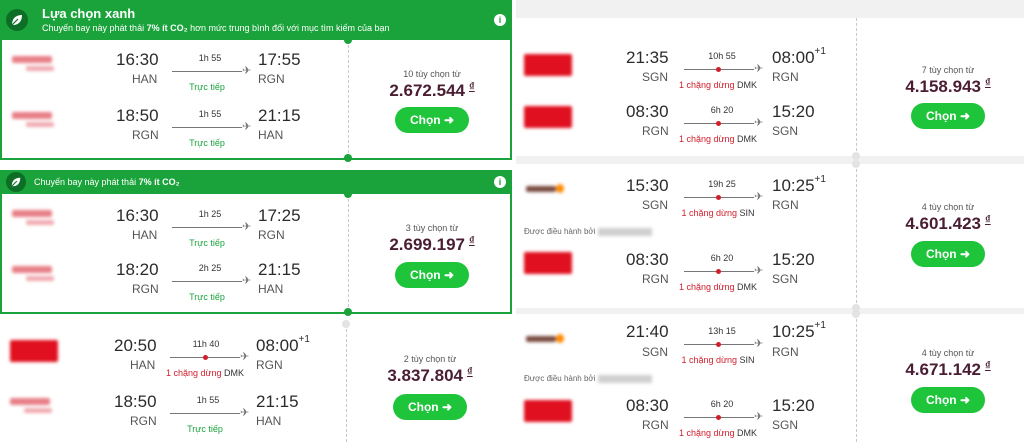 Image resolution: width=1024 pixels, height=442 pixels. What do you see at coordinates (430, 359) in the screenshot?
I see `options-count: 2 tùy chọn từ` at bounding box center [430, 359].